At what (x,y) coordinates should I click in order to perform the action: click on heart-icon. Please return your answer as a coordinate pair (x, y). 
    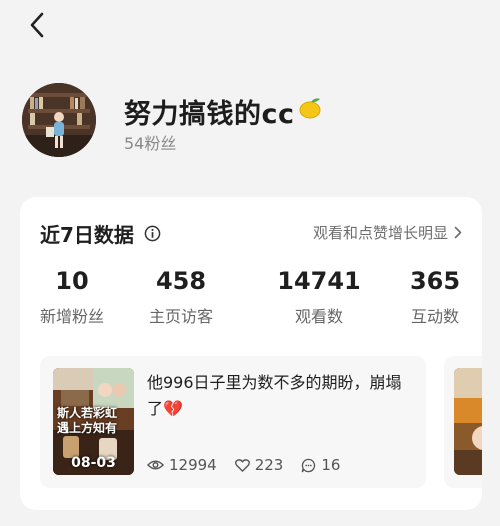
    Looking at the image, I should click on (242, 465).